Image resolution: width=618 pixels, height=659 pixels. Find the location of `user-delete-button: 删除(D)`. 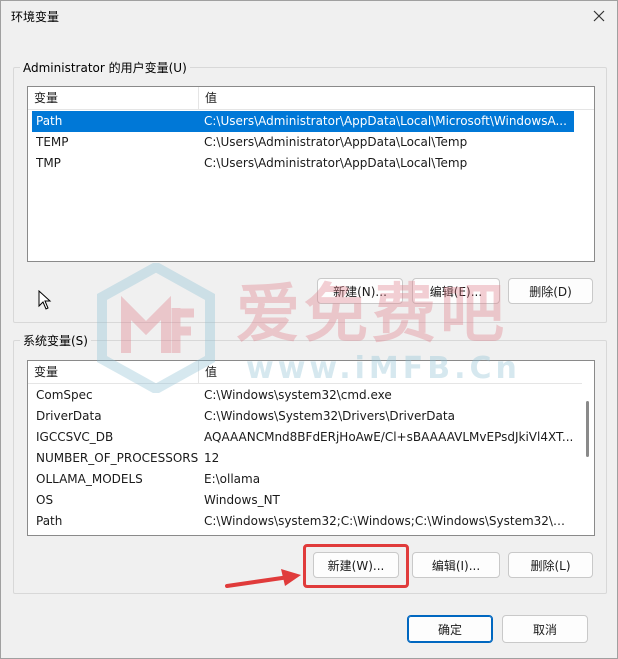

user-delete-button: 删除(D) is located at coordinates (550, 291).